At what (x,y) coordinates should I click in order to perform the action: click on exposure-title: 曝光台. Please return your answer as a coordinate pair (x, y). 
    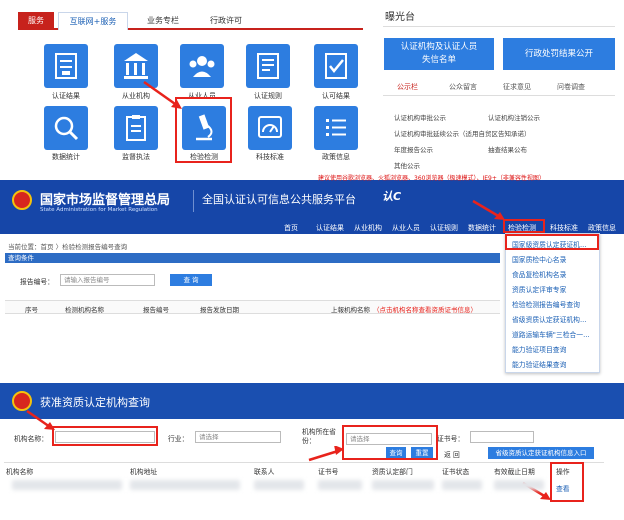
    Looking at the image, I should click on (400, 17).